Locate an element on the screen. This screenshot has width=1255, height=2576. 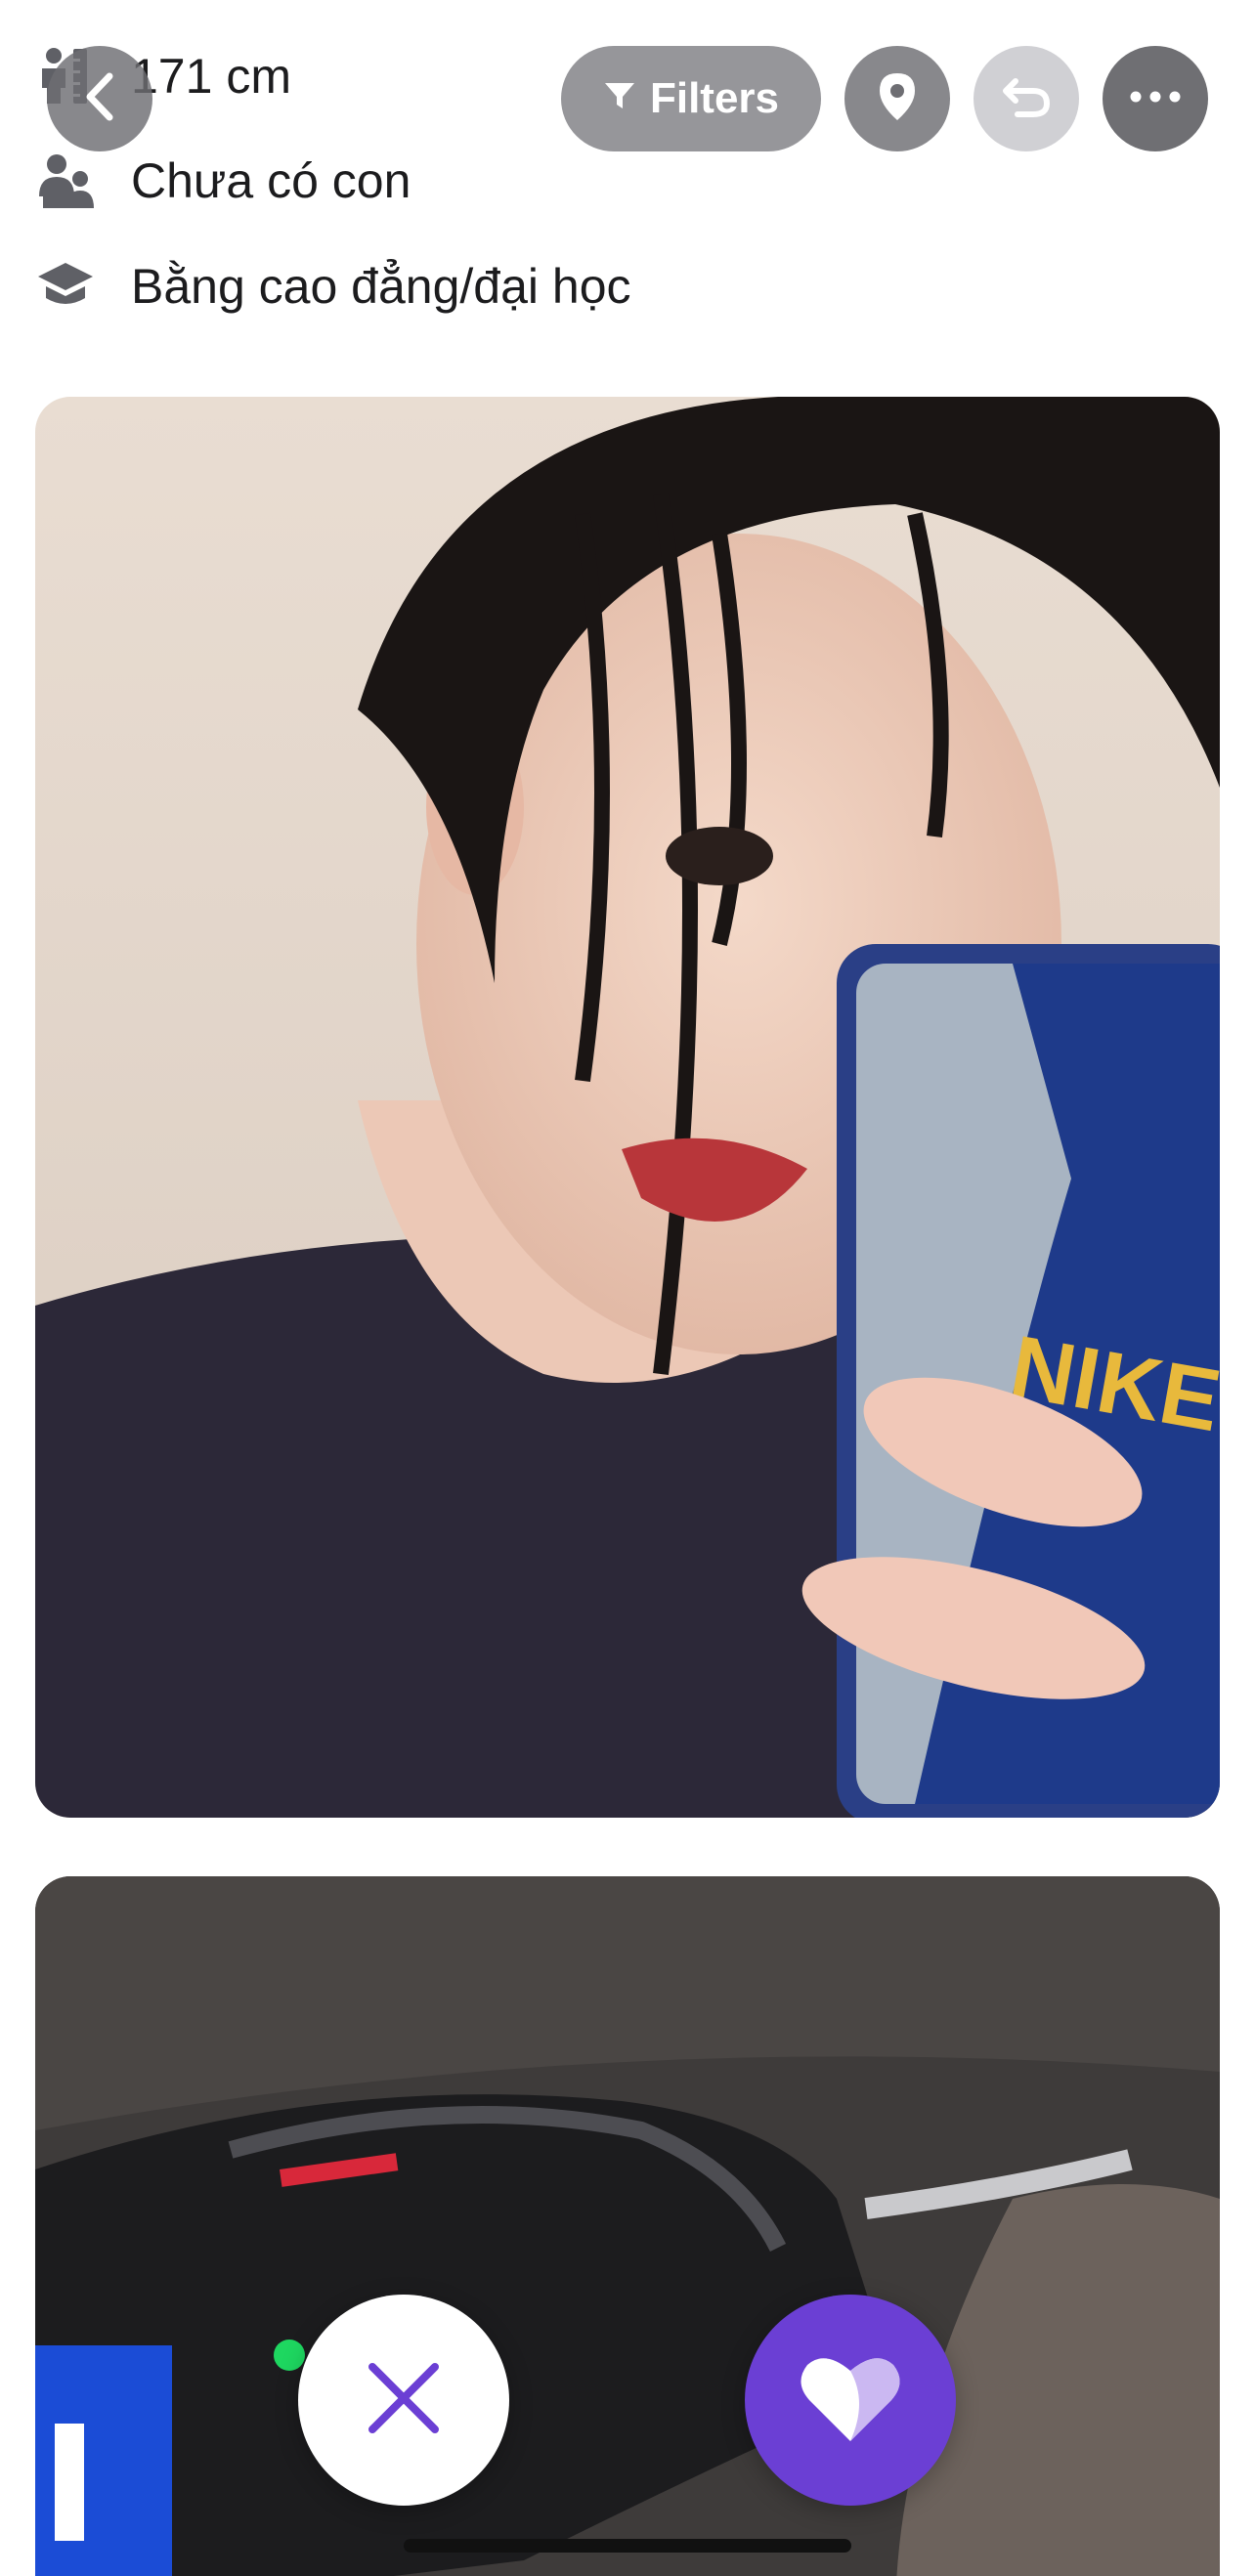
funnel-icon is located at coordinates (626, 99).